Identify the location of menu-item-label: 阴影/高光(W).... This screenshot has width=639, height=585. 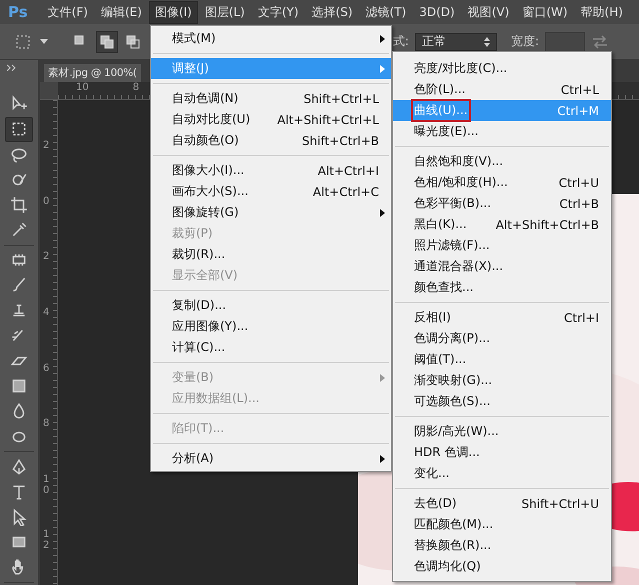
(457, 431).